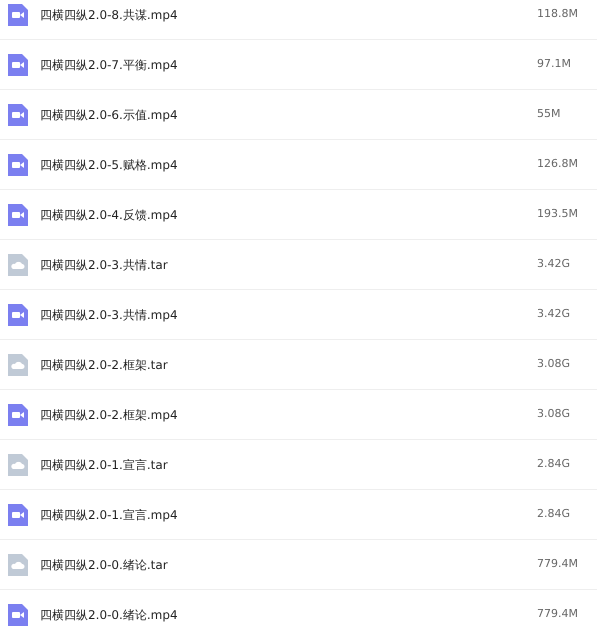 This screenshot has height=637, width=597. What do you see at coordinates (288, 215) in the screenshot?
I see `file-name: 四横四纵2.0-4.反馈.mp4` at bounding box center [288, 215].